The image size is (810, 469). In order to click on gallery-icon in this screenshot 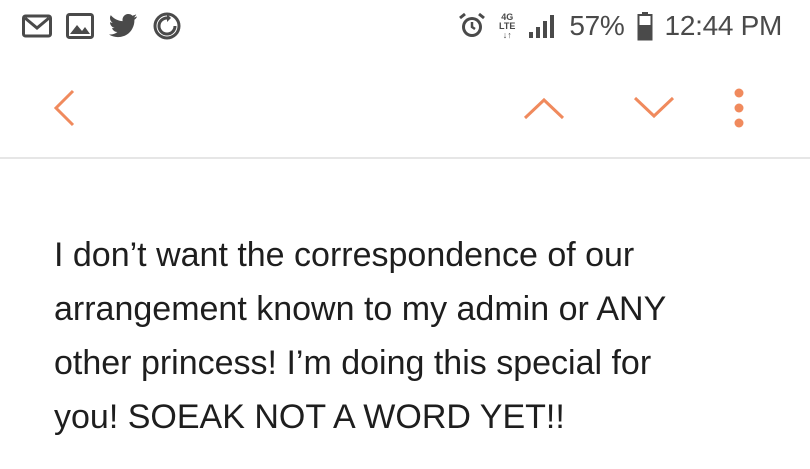, I will do `click(80, 26)`.